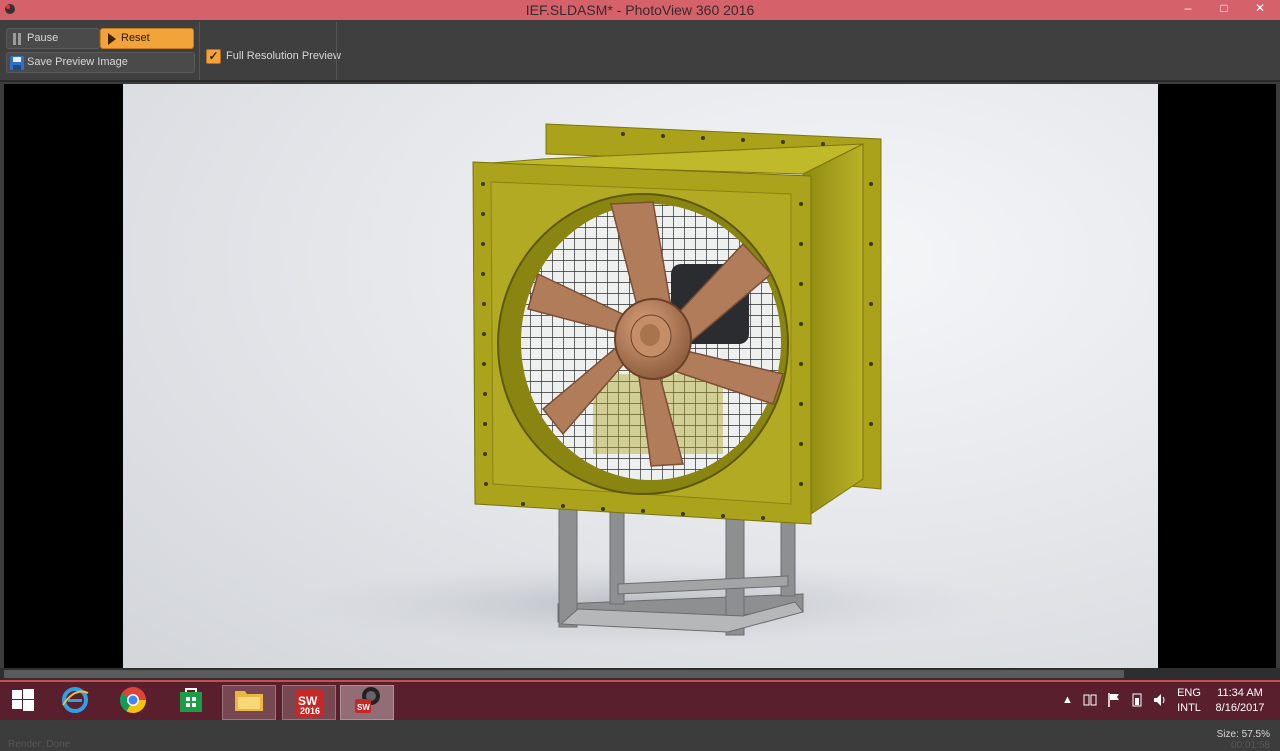 The image size is (1280, 751). I want to click on solidworks-icon: SW 2016, so click(309, 703).